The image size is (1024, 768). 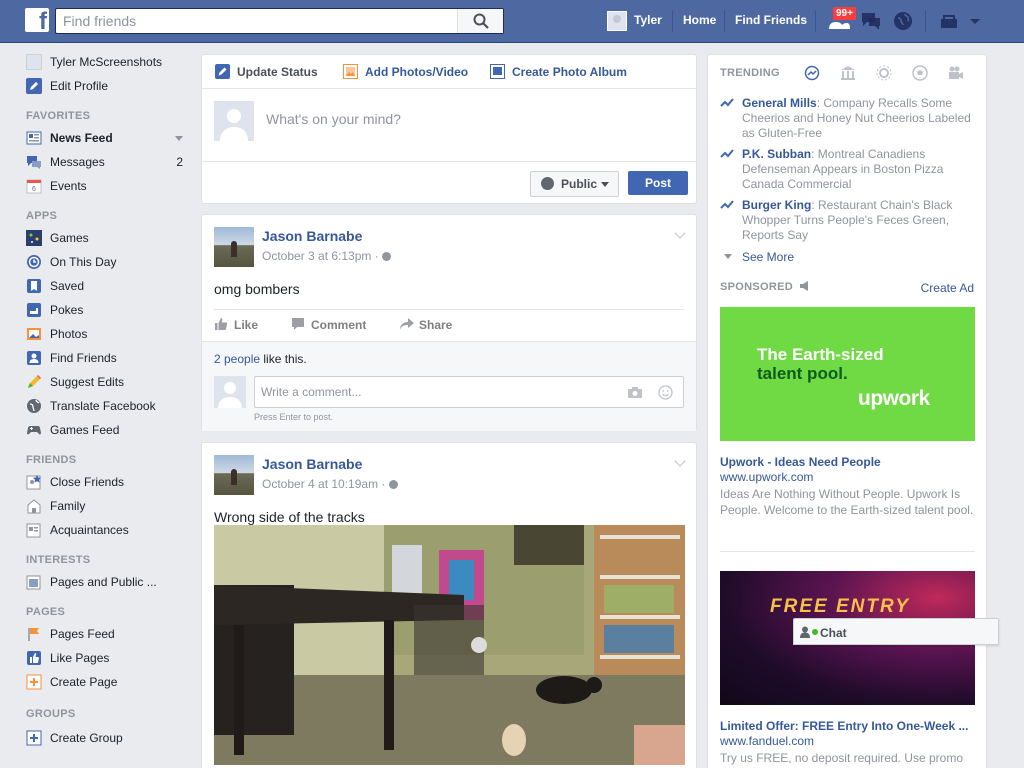 What do you see at coordinates (283, 359) in the screenshot?
I see `likes-suffix: like this.` at bounding box center [283, 359].